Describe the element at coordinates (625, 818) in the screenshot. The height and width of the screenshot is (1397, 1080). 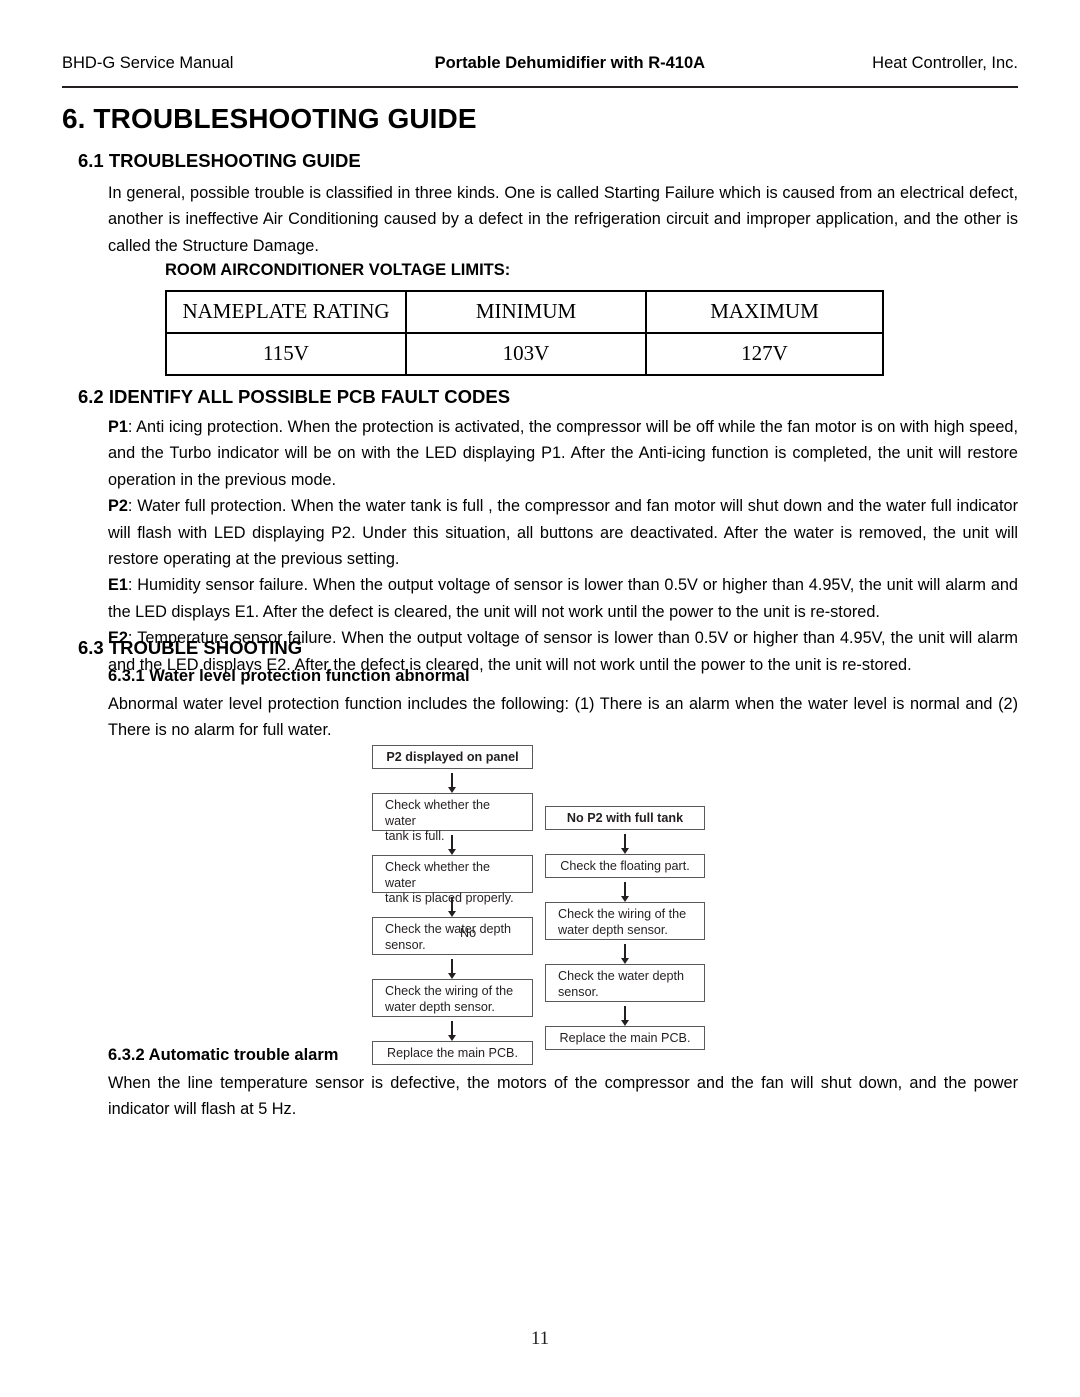
I see `flow-box-right-1: No P2 with full tank` at that location.